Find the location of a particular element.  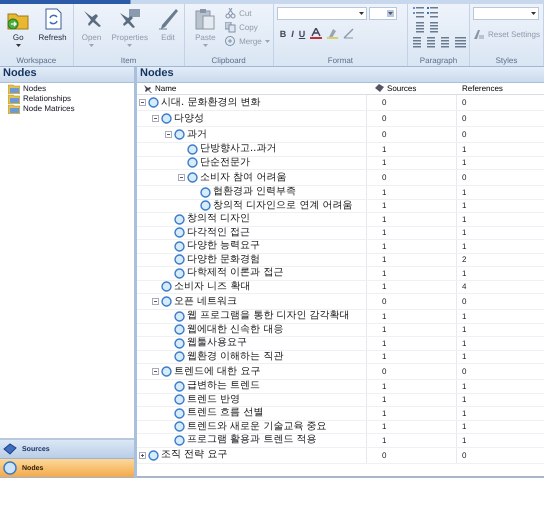

node-name: 웹툴사용요구 is located at coordinates (217, 343).